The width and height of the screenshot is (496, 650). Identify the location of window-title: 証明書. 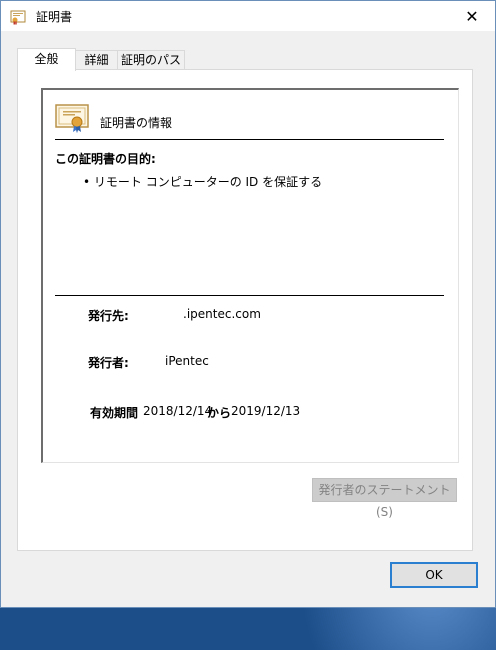
(54, 17).